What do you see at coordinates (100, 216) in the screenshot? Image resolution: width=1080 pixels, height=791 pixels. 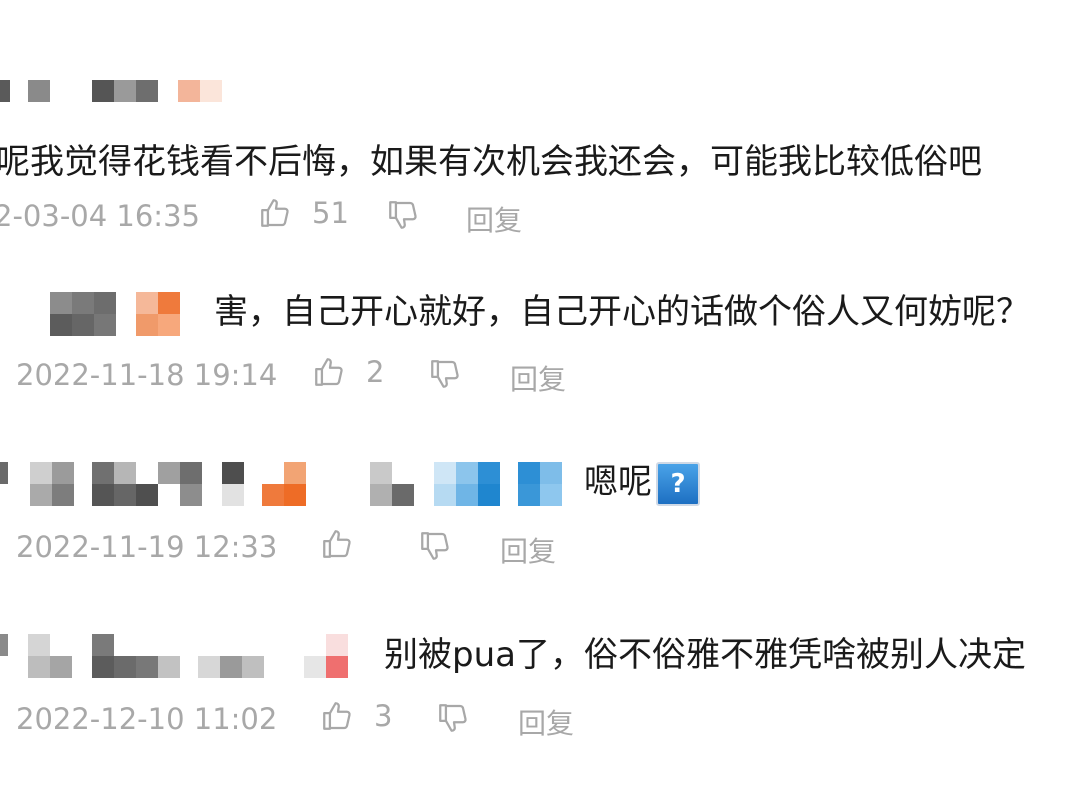 I see `comment-timestamp: 2-03-04 16:35` at bounding box center [100, 216].